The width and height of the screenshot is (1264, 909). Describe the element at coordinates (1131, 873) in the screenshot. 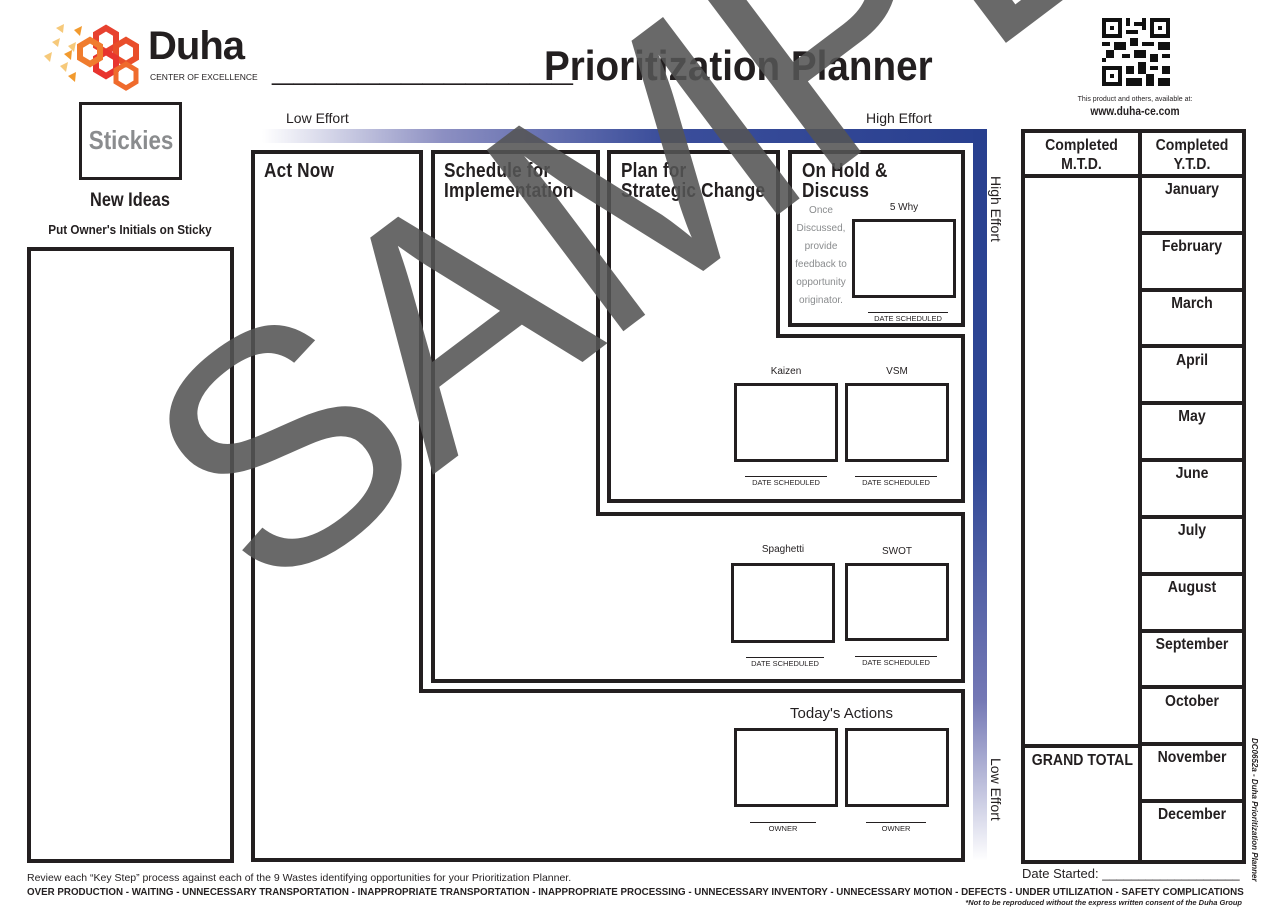

I see `date-started-field: Date Started: ___________________` at that location.